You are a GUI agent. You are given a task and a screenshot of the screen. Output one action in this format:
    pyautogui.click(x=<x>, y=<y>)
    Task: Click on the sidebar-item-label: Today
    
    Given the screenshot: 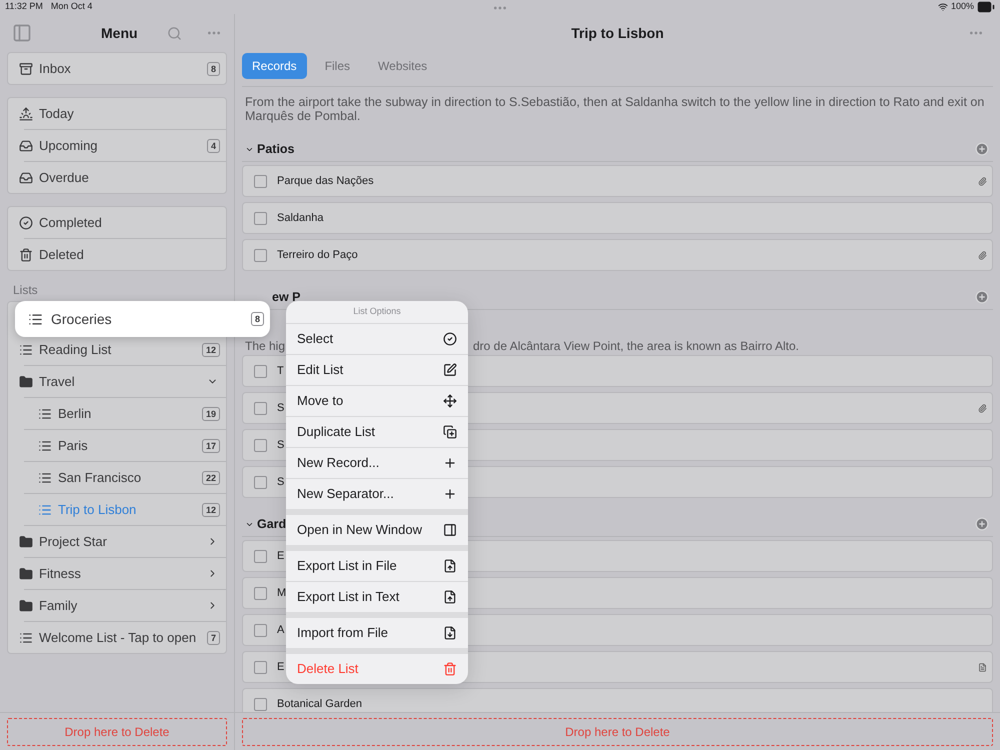 What is the action you would take?
    pyautogui.click(x=56, y=113)
    